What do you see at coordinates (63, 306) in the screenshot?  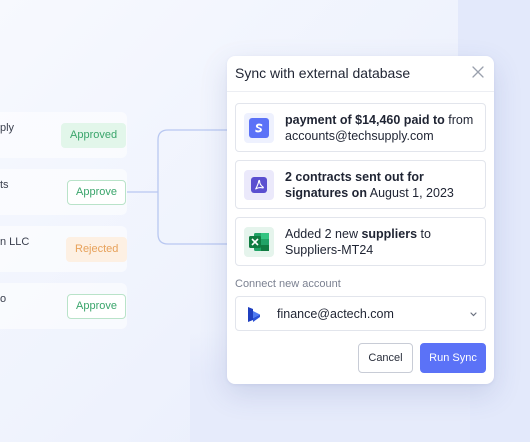 I see `list-row: o Approve` at bounding box center [63, 306].